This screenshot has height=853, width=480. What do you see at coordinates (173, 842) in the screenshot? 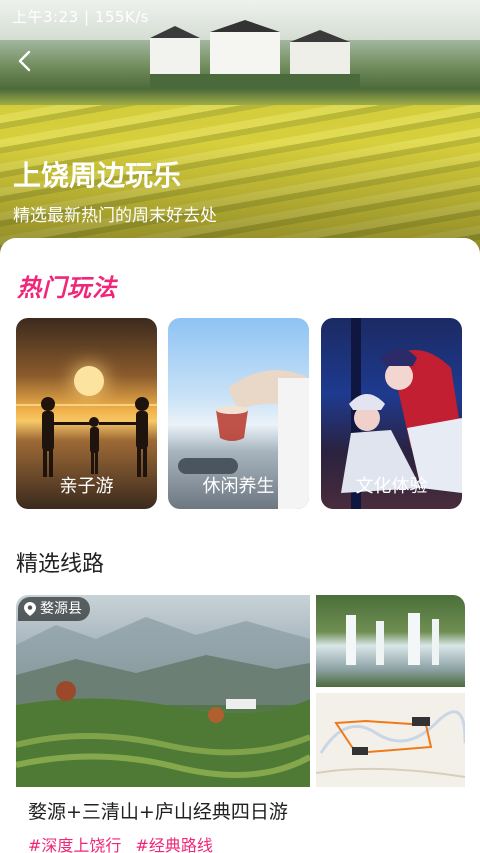
I see `route-tag: #经典路线` at bounding box center [173, 842].